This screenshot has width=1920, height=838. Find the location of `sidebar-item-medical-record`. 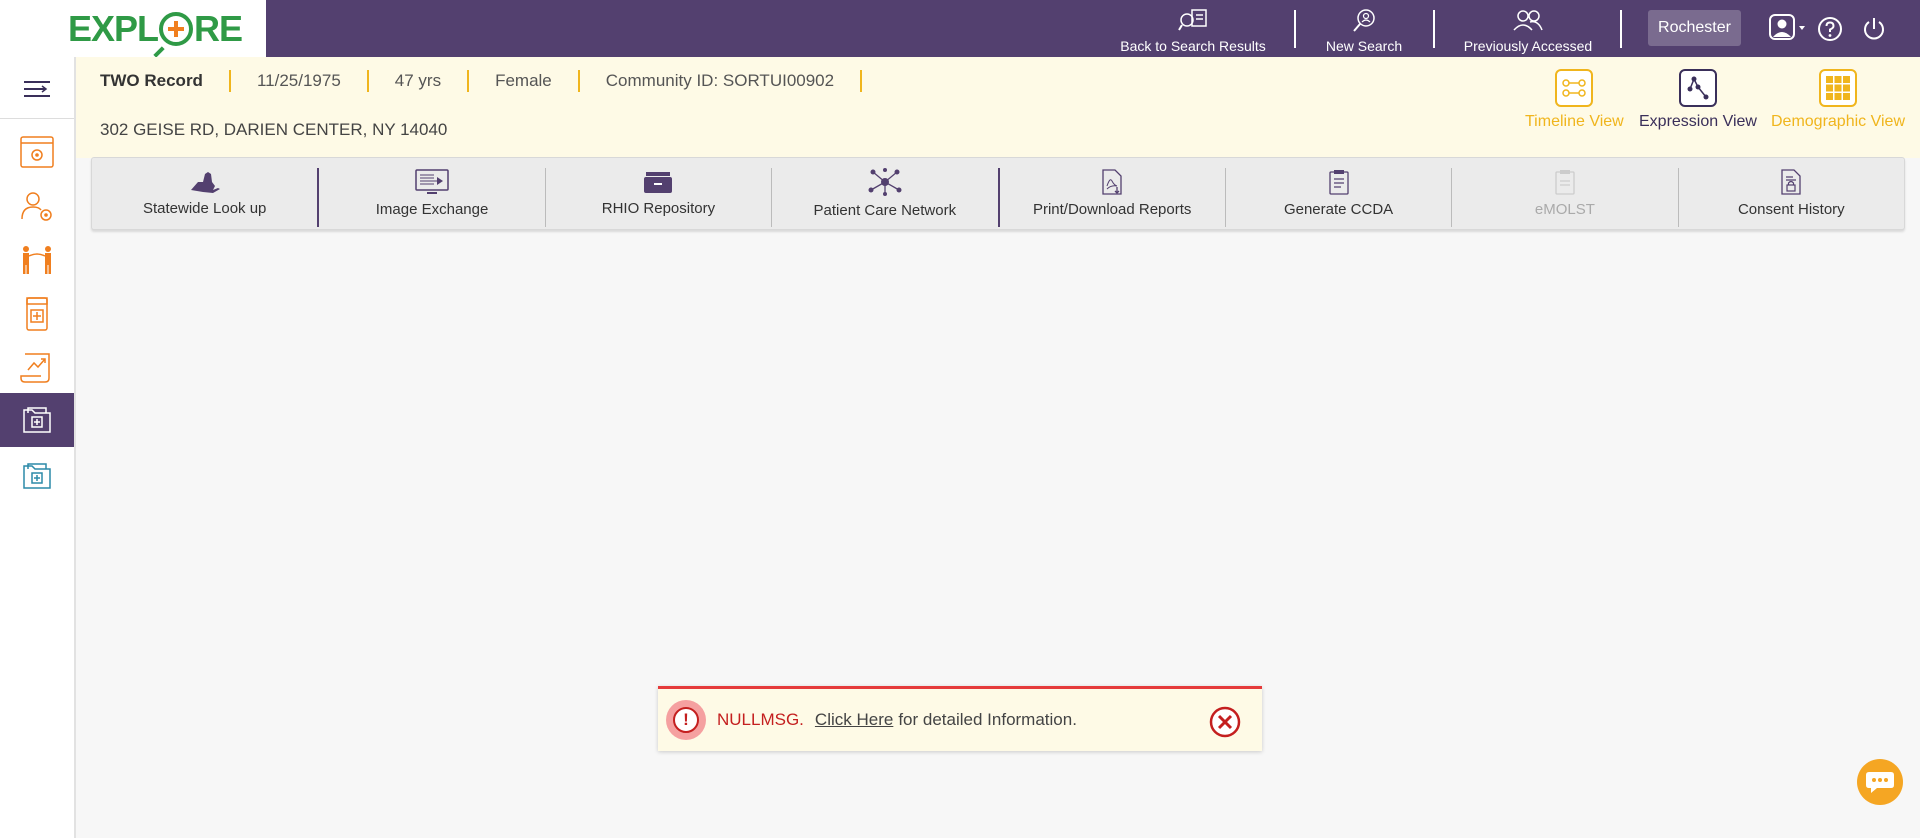

sidebar-item-medical-record is located at coordinates (37, 314).